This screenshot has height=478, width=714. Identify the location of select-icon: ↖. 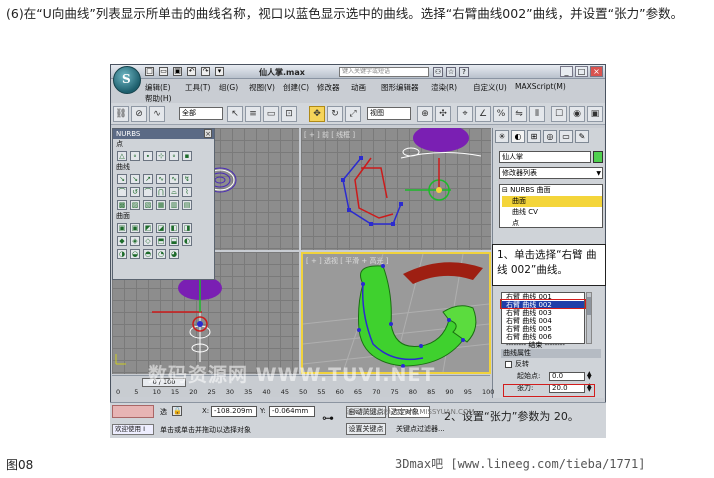
(235, 114).